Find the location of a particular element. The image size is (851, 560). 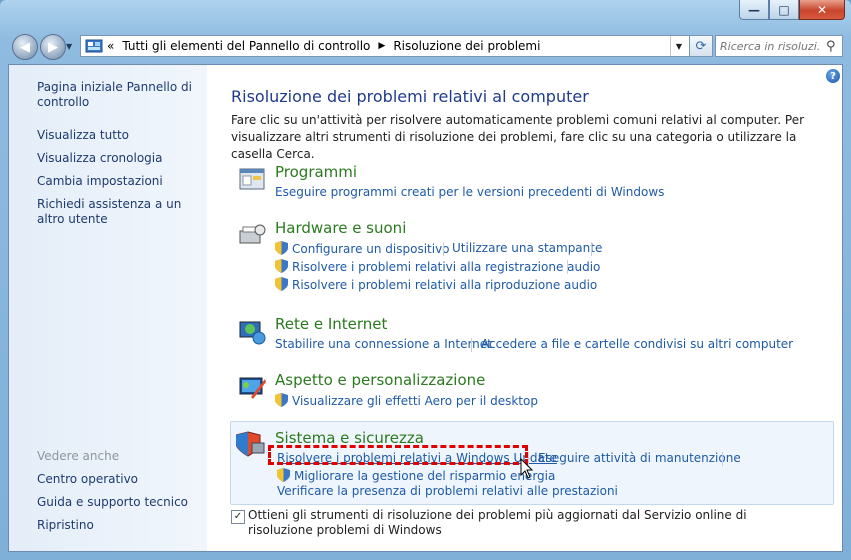

back-button: ◀ is located at coordinates (25, 47).